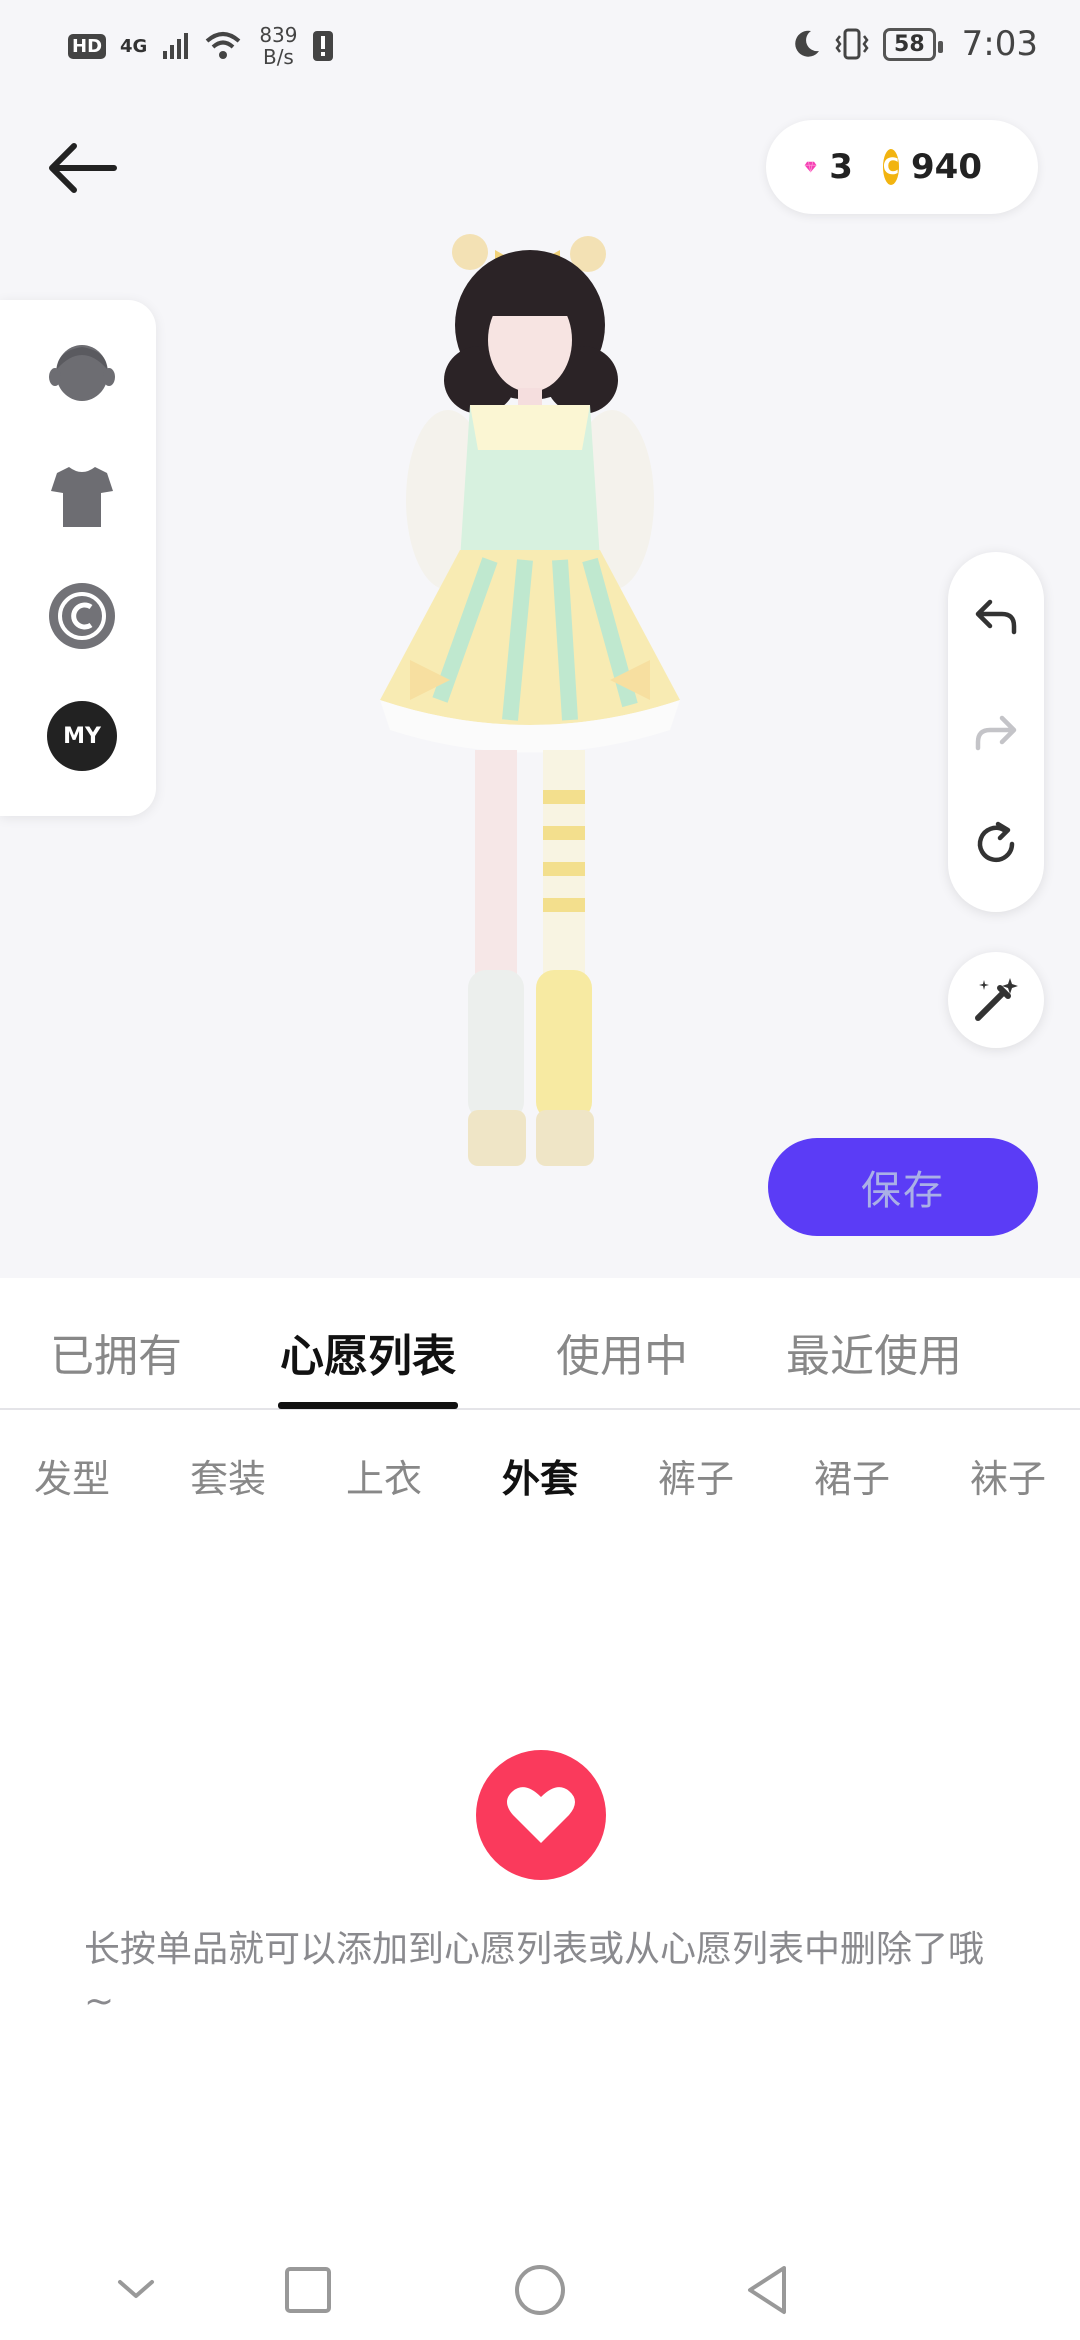  What do you see at coordinates (540, 1350) in the screenshot?
I see `collection-tabs: 已拥有 心愿列表 使用中 最近使用` at bounding box center [540, 1350].